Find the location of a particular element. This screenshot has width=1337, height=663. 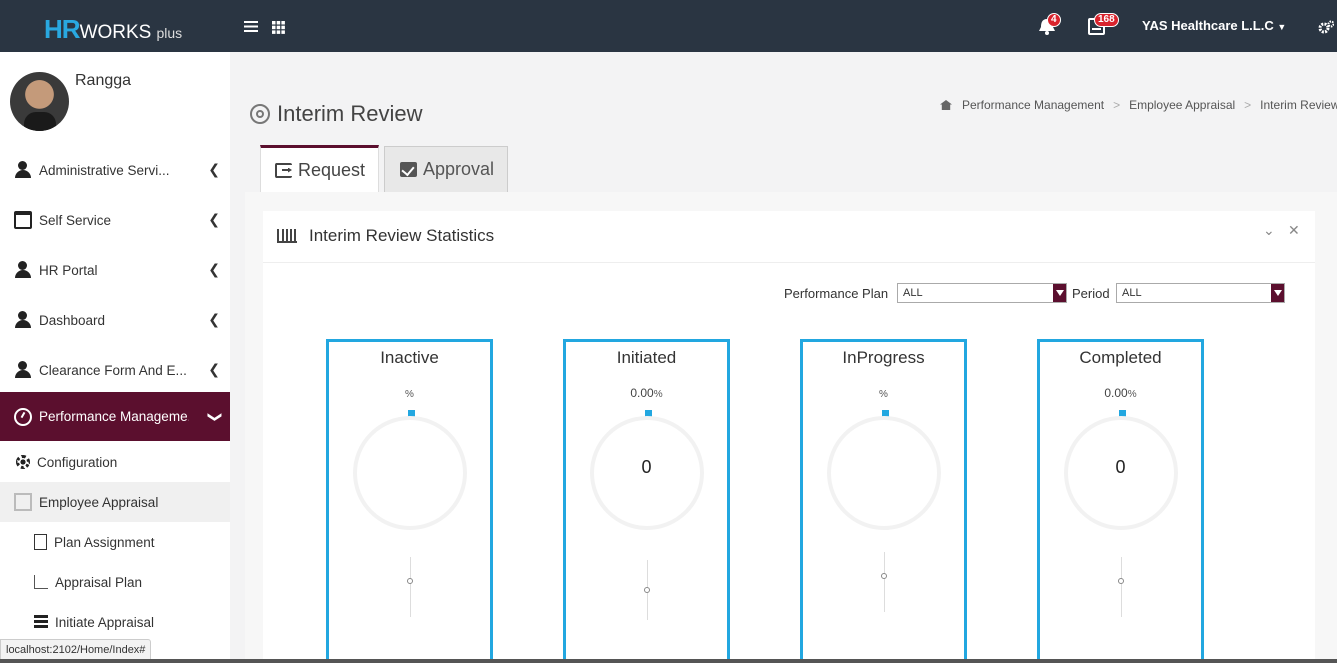

gears-icon is located at coordinates (1326, 27).